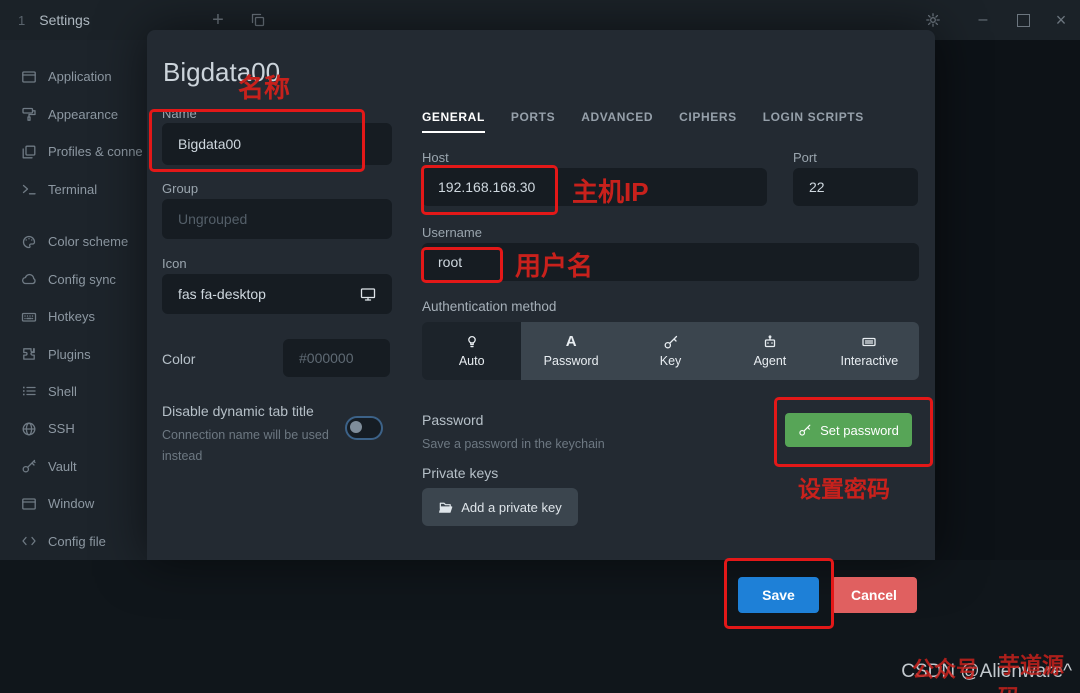 The width and height of the screenshot is (1080, 693). What do you see at coordinates (452, 232) in the screenshot?
I see `username-label: Username` at bounding box center [452, 232].